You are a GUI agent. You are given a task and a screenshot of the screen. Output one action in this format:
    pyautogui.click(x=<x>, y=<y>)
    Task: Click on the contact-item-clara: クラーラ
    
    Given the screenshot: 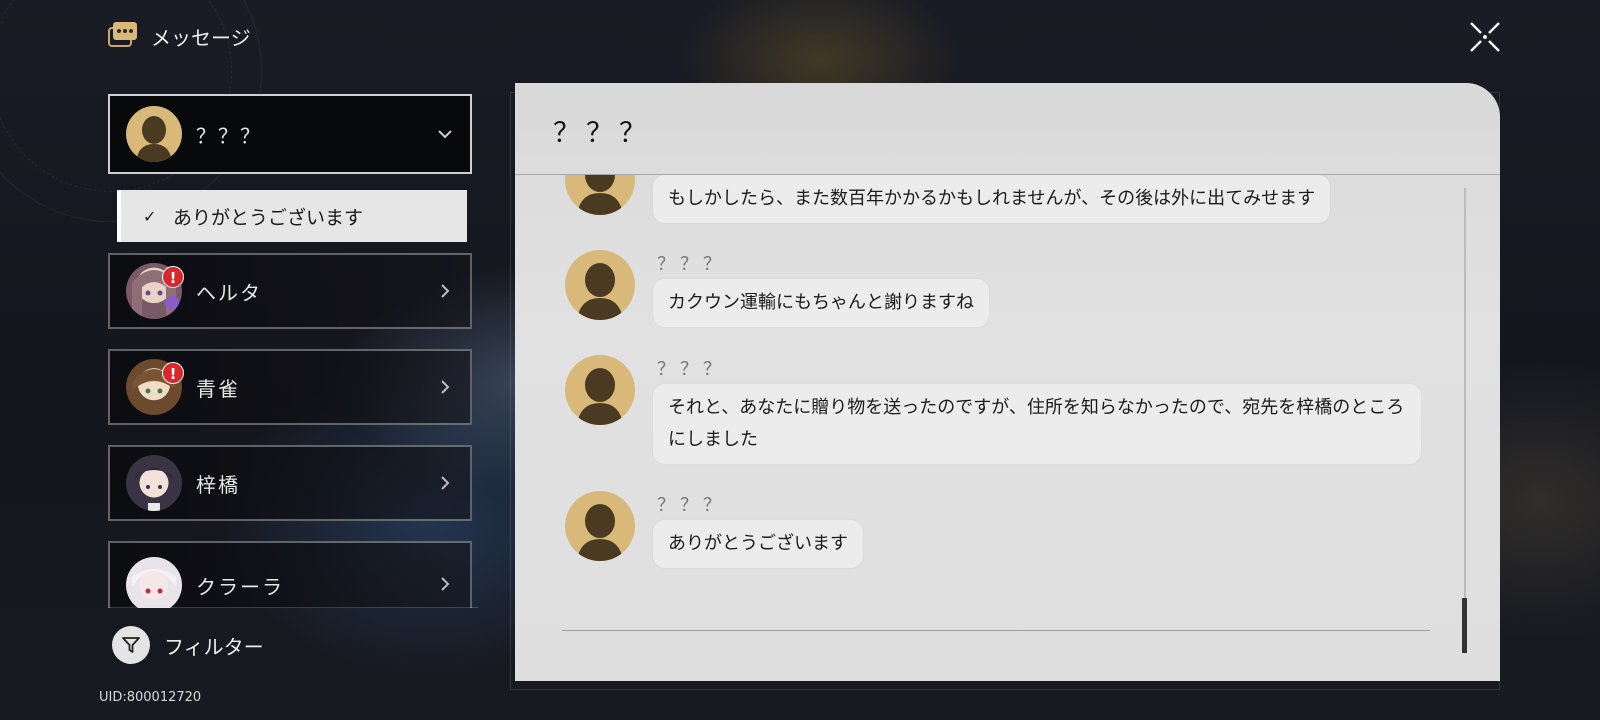 What is the action you would take?
    pyautogui.click(x=290, y=574)
    